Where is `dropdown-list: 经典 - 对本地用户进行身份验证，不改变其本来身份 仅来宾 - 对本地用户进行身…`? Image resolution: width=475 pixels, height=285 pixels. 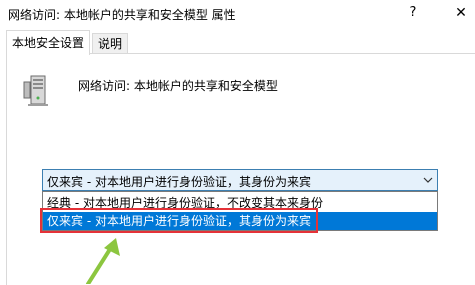 dropdown-list: 经典 - 对本地用户进行身份验证，不改变其本来身份 仅来宾 - 对本地用户进行身… is located at coordinates (240, 211).